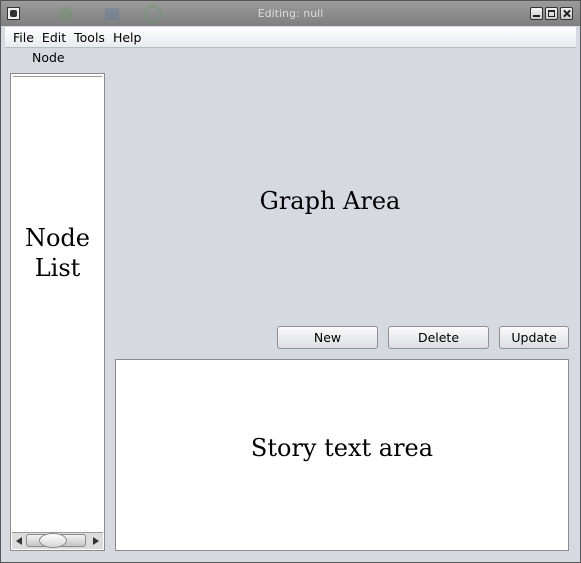 The width and height of the screenshot is (581, 563). Describe the element at coordinates (290, 37) in the screenshot. I see `menu-bar: File Edit Tools Help` at that location.